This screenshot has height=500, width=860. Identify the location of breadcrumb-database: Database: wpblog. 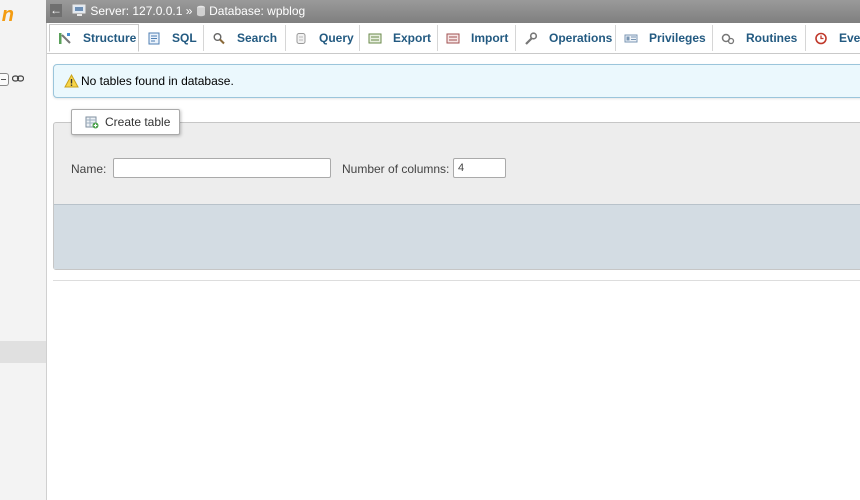
(257, 11).